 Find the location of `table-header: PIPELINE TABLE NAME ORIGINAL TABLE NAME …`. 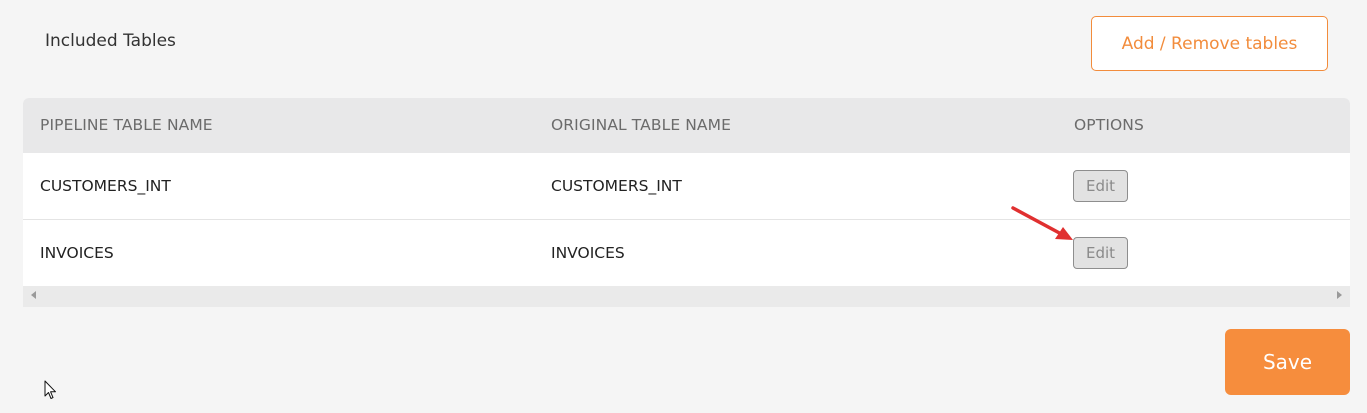

table-header: PIPELINE TABLE NAME ORIGINAL TABLE NAME … is located at coordinates (686, 125).